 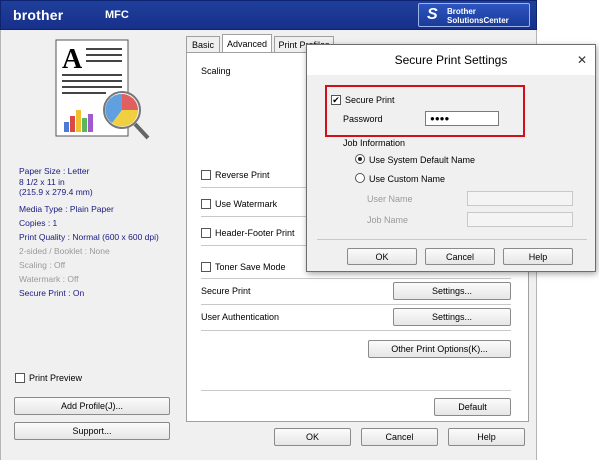 What do you see at coordinates (206, 175) in the screenshot?
I see `reverse-print-checkbox` at bounding box center [206, 175].